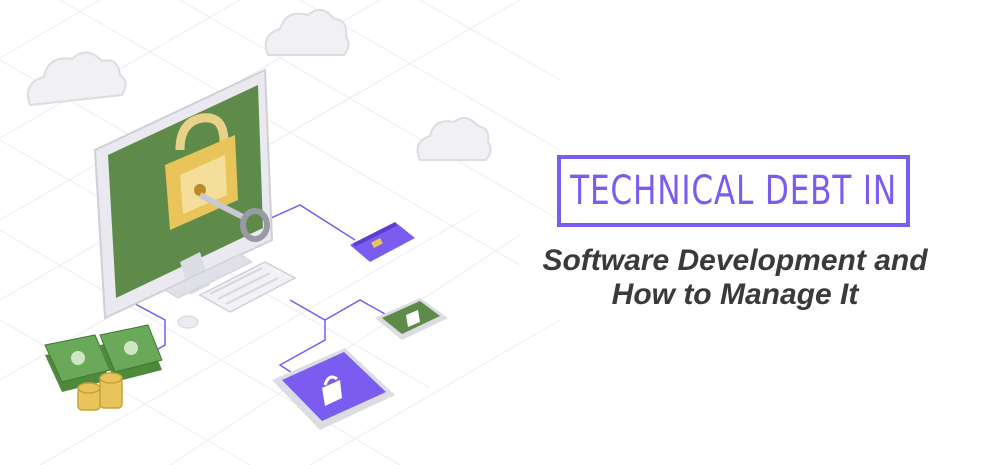  I want to click on subtitle-line-1: Software Development and, so click(735, 260).